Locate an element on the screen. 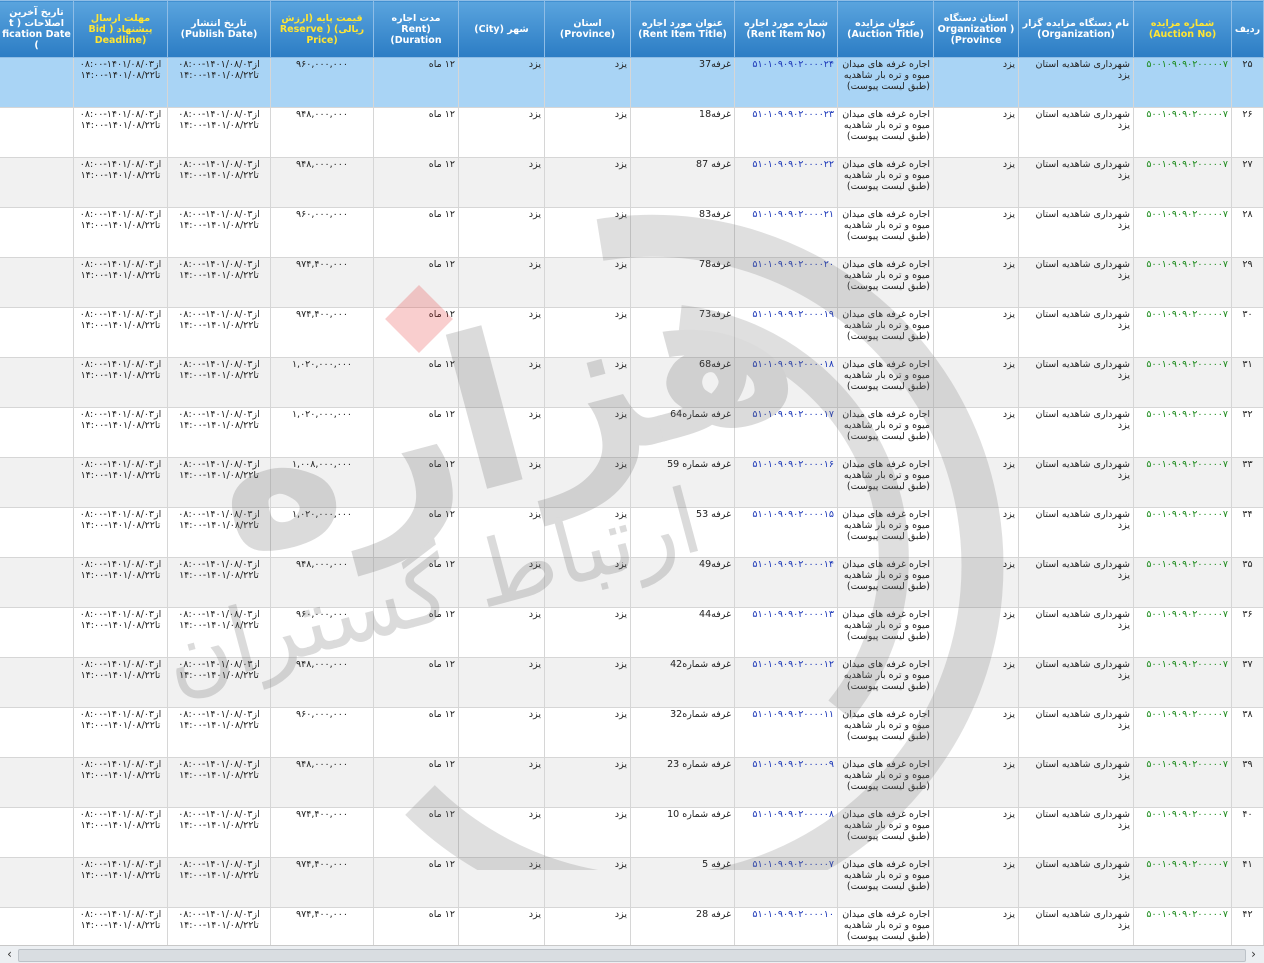 The height and width of the screenshot is (963, 1264). rent-item-no-link: ۵۱۰۱۰۹۰۹۰۲۰۰۰۰۰۹ is located at coordinates (786, 782).